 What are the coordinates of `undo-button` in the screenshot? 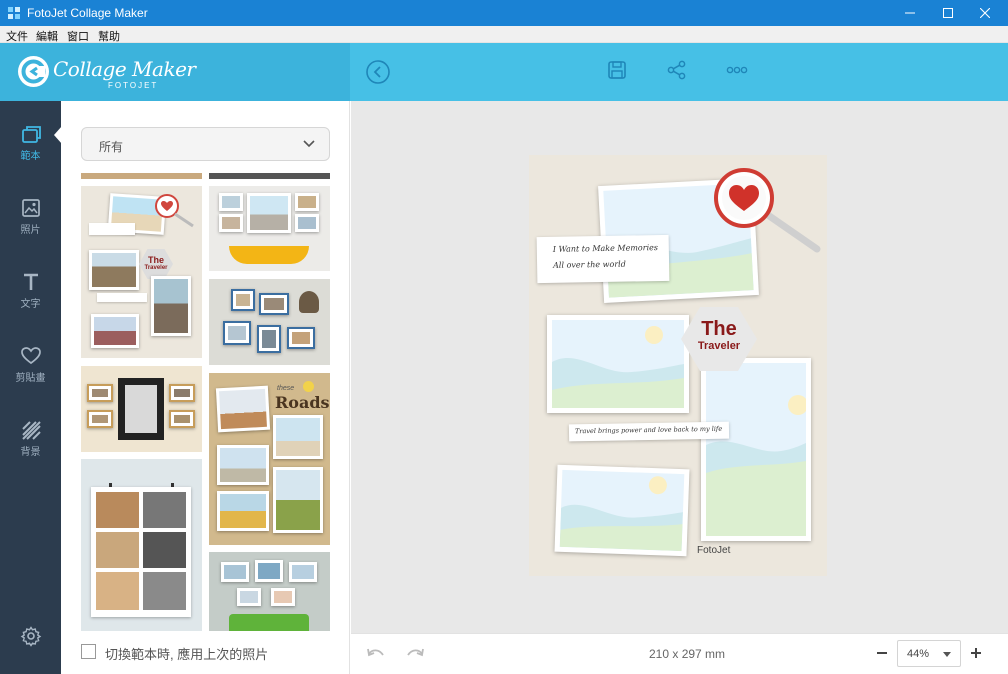 It's located at (376, 654).